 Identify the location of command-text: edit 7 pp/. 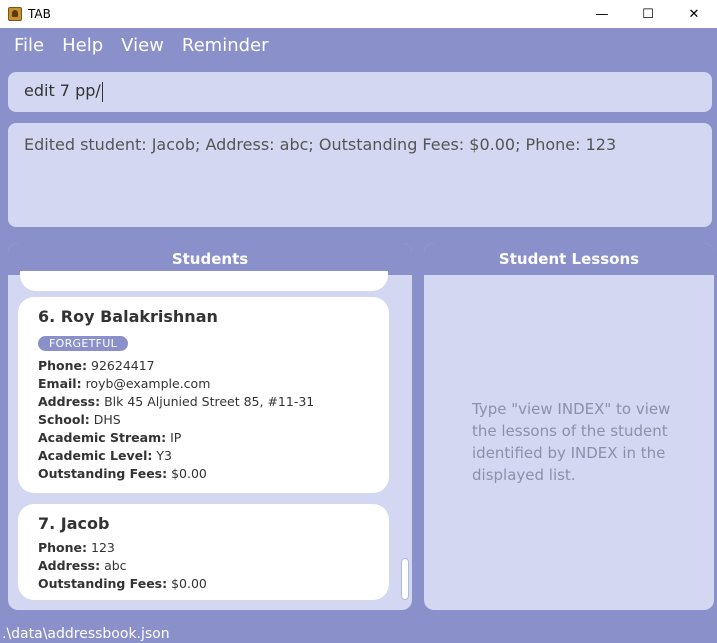
(62, 90).